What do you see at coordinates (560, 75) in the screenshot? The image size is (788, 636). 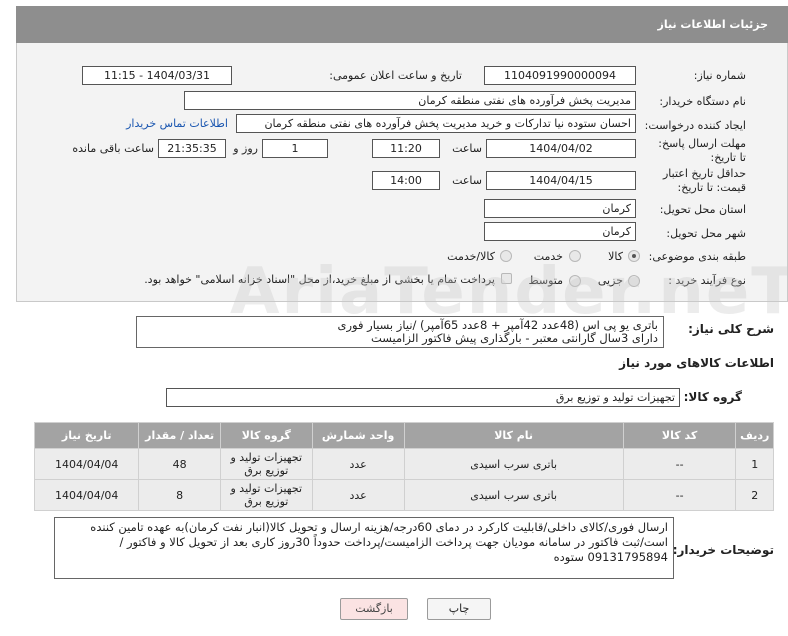 I see `need-number-field: 1104091990000094` at bounding box center [560, 75].